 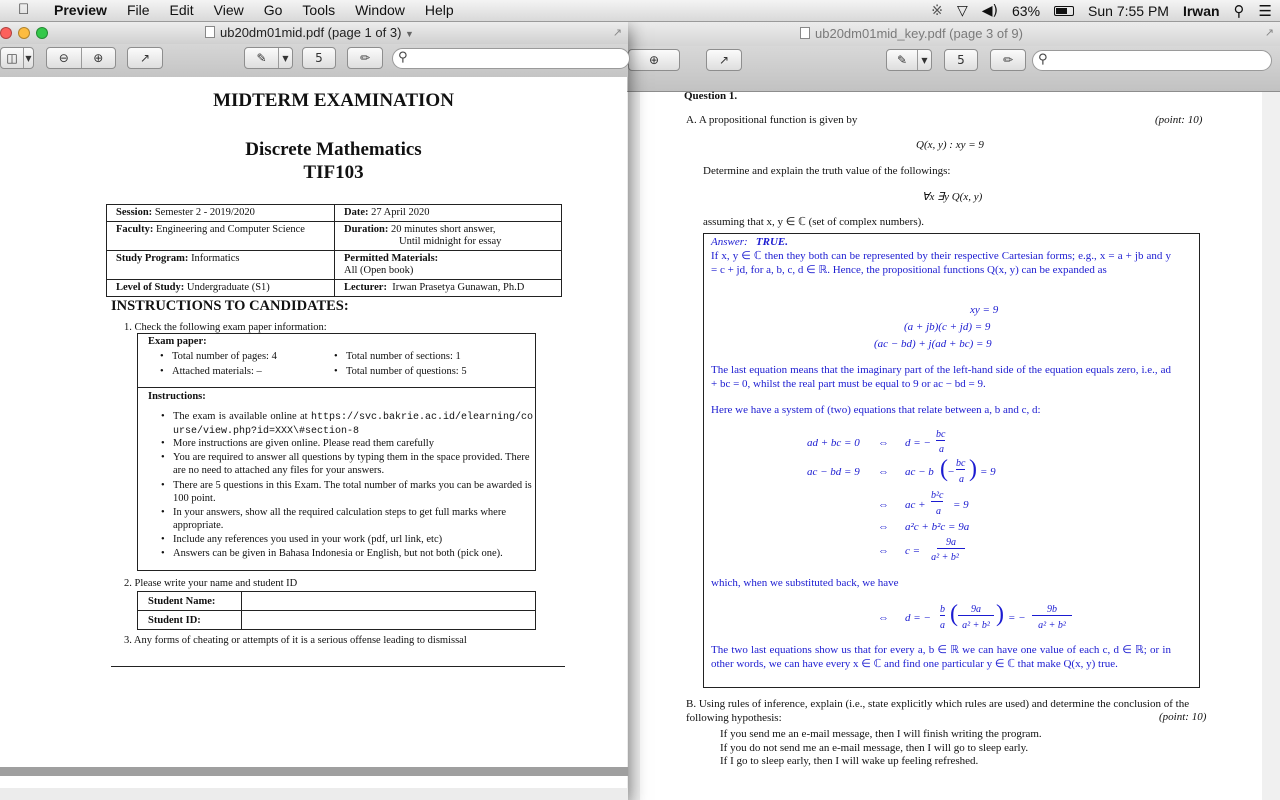 What do you see at coordinates (12, 58) in the screenshot?
I see `sidebar-view-icon: ◫` at bounding box center [12, 58].